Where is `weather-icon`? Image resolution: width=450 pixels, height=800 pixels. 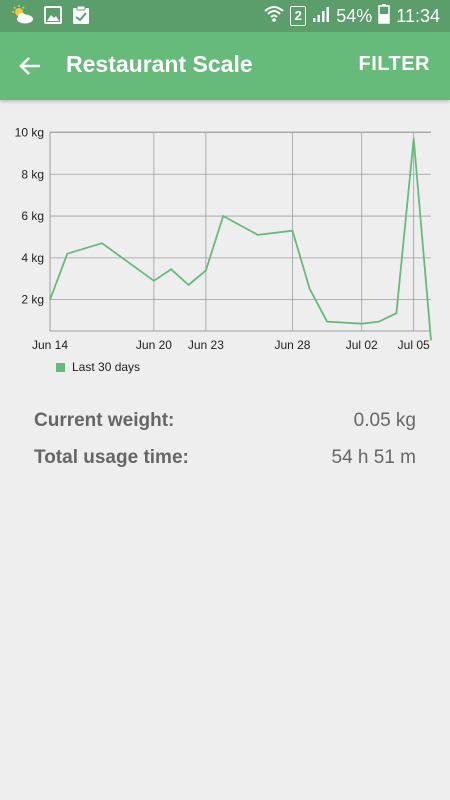 weather-icon is located at coordinates (23, 17).